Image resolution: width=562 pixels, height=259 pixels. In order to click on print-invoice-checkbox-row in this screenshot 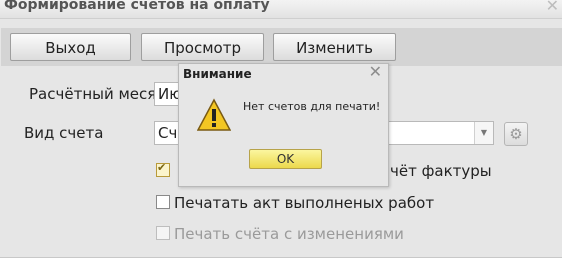, I will do `click(165, 170)`.